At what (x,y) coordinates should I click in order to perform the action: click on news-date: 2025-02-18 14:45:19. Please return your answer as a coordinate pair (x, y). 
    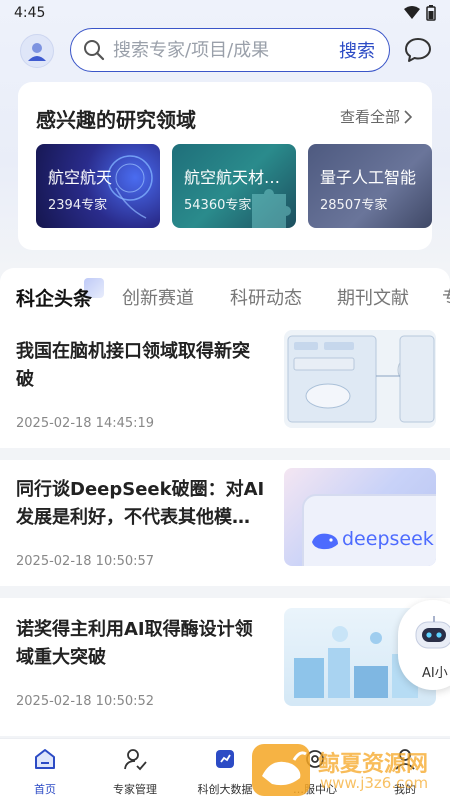
    Looking at the image, I should click on (85, 423).